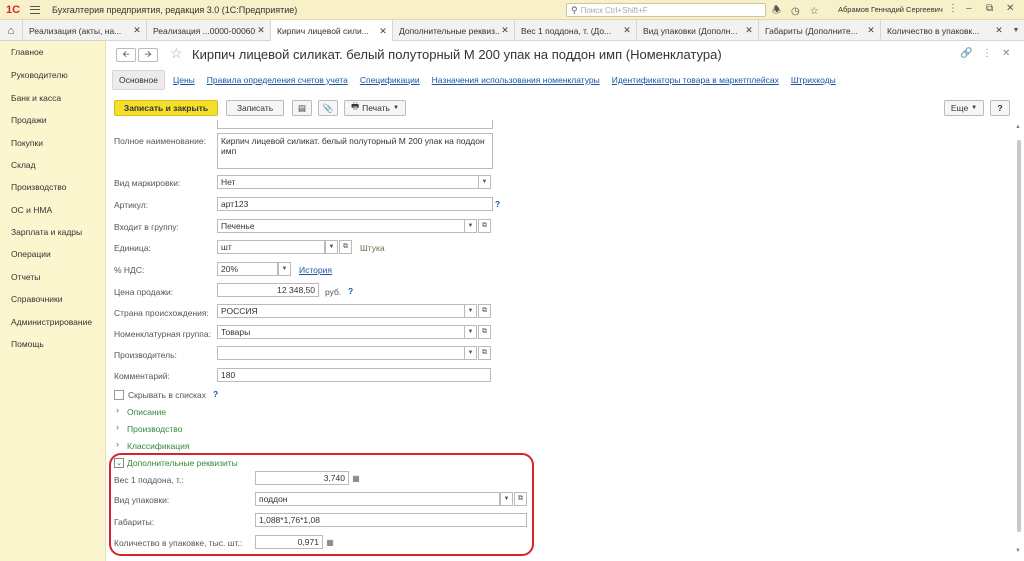 This screenshot has width=1024, height=561. Describe the element at coordinates (23, 165) in the screenshot. I see `sidebar-item-warehouse: Склад` at that location.